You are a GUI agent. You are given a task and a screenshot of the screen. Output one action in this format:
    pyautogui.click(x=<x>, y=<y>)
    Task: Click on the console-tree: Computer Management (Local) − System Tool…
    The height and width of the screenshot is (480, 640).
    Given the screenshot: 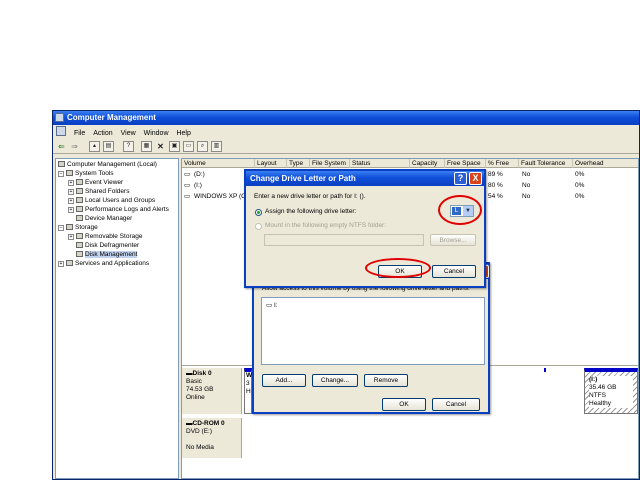 What is the action you would take?
    pyautogui.click(x=117, y=318)
    